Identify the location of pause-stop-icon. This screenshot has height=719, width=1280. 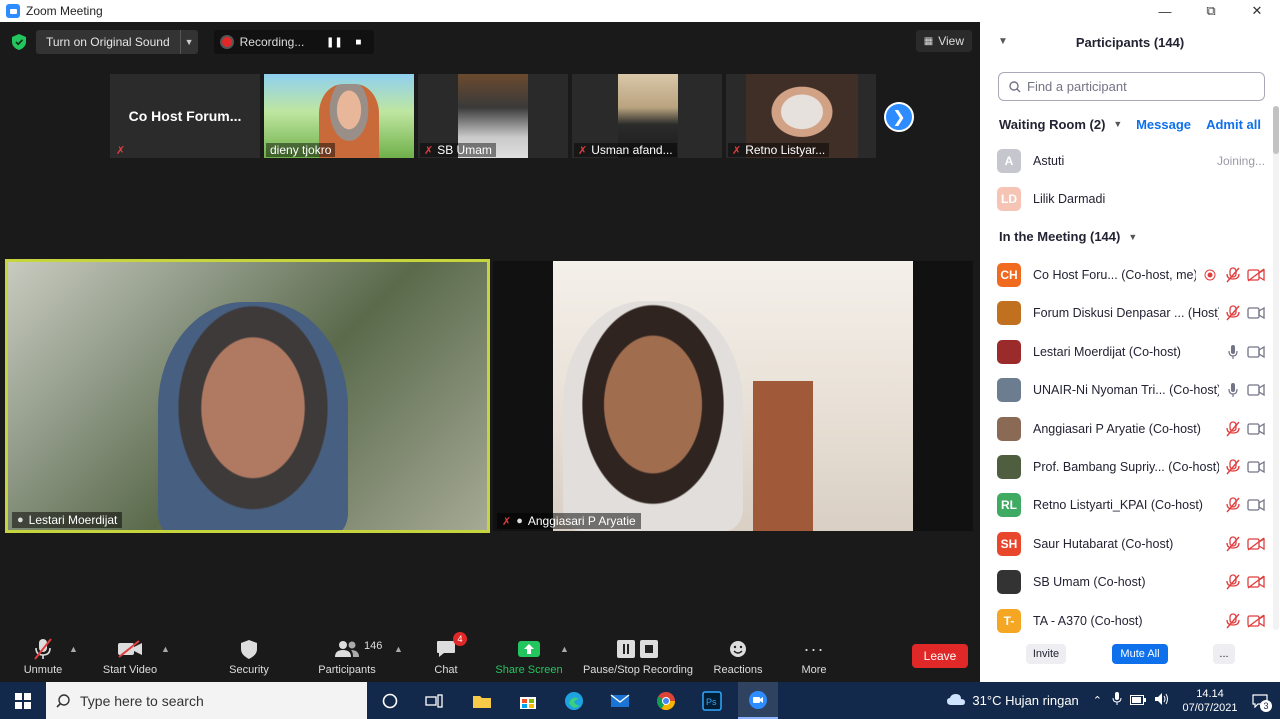
(638, 649).